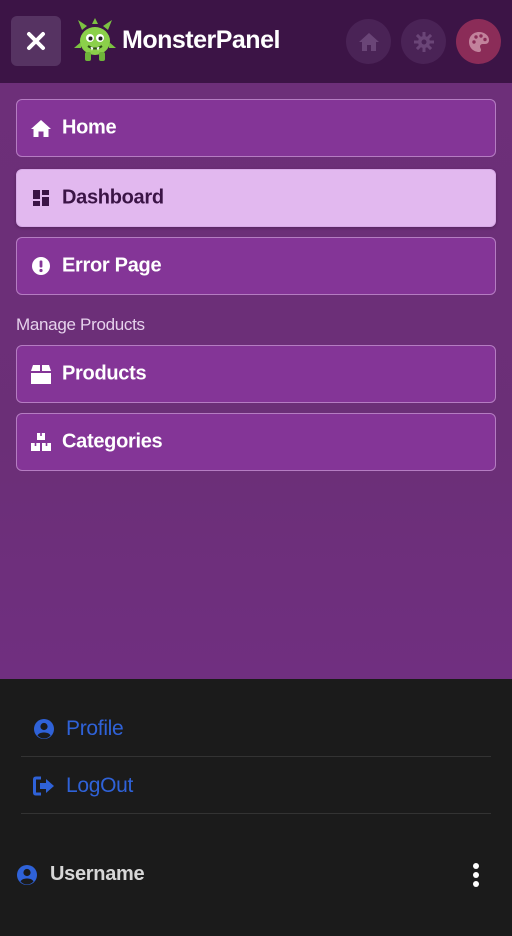 This screenshot has width=512, height=936. I want to click on monster-logo, so click(95, 39).